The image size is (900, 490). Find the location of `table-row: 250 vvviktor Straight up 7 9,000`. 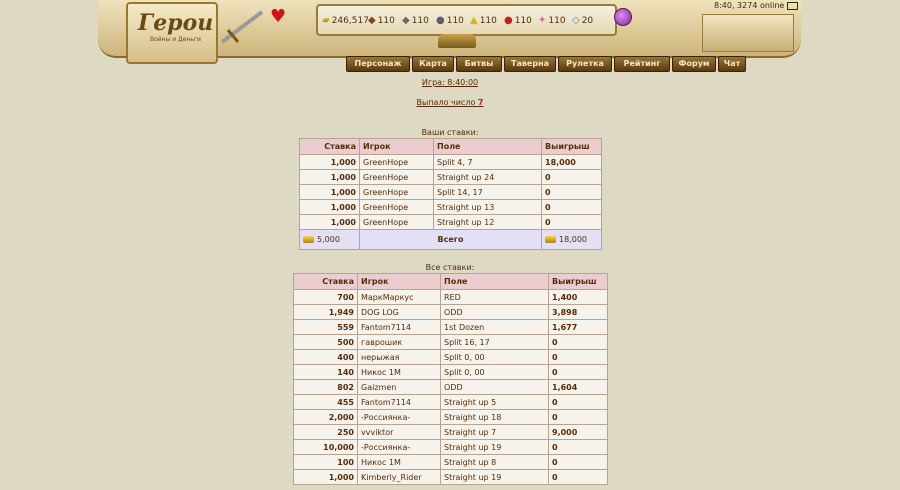

table-row: 250 vvviktor Straight up 7 9,000 is located at coordinates (450, 432).